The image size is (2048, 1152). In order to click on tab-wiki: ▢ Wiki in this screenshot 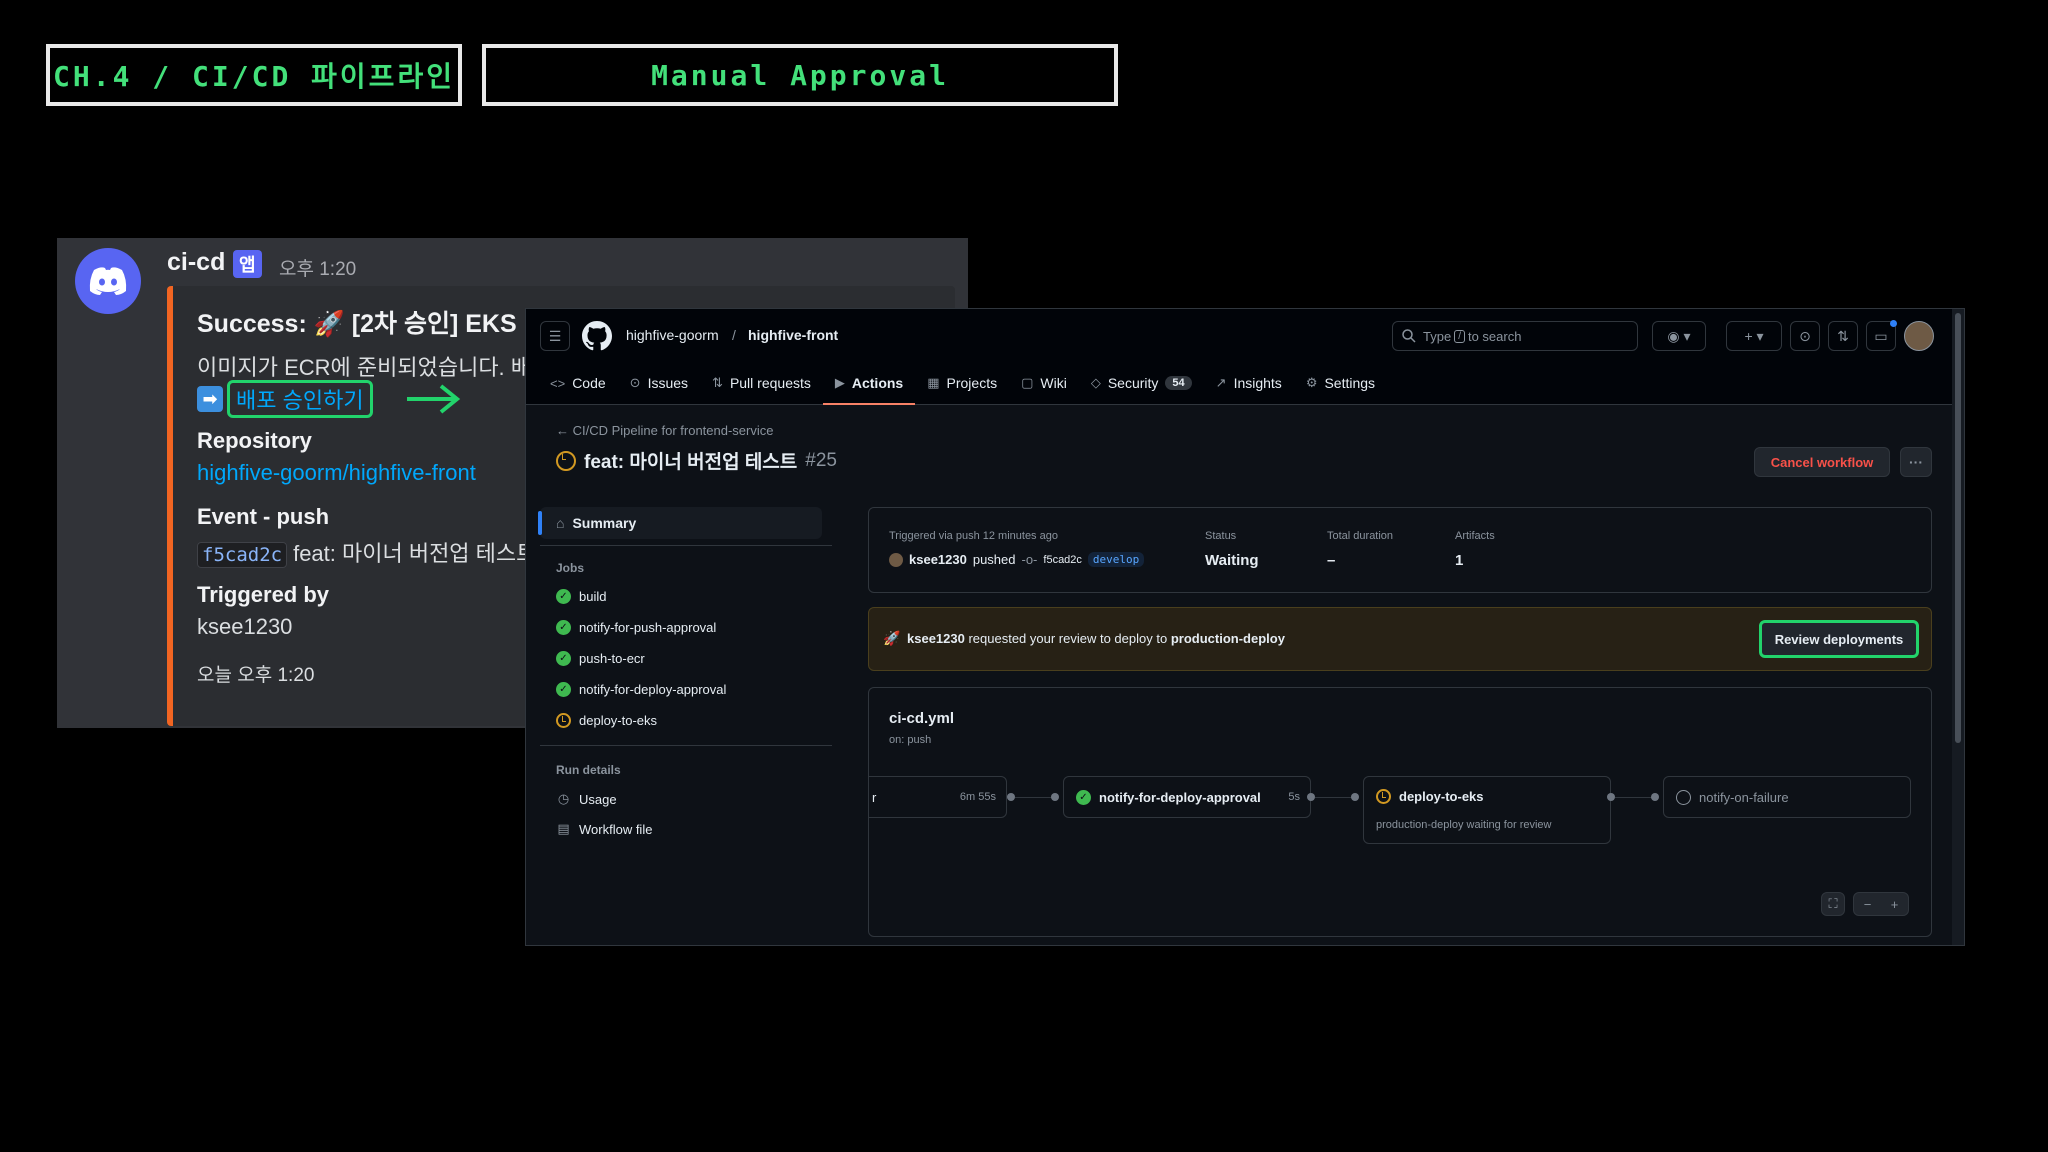, I will do `click(1044, 383)`.